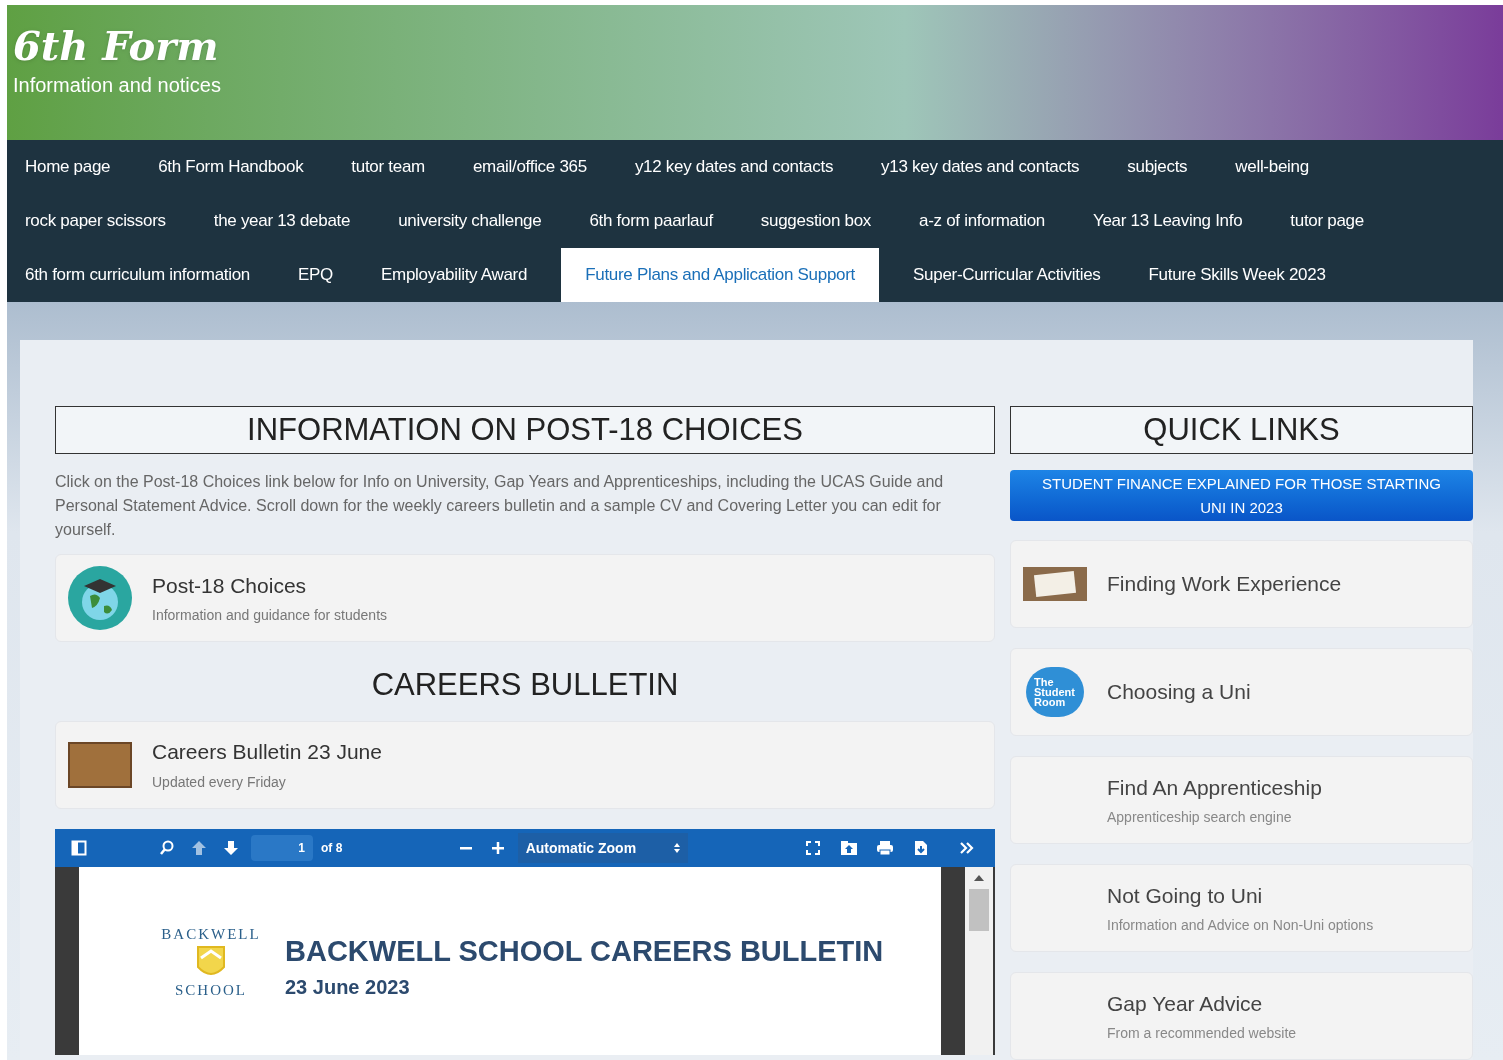 The width and height of the screenshot is (1503, 1060). Describe the element at coordinates (1327, 221) in the screenshot. I see `nav-link: tutor page` at that location.